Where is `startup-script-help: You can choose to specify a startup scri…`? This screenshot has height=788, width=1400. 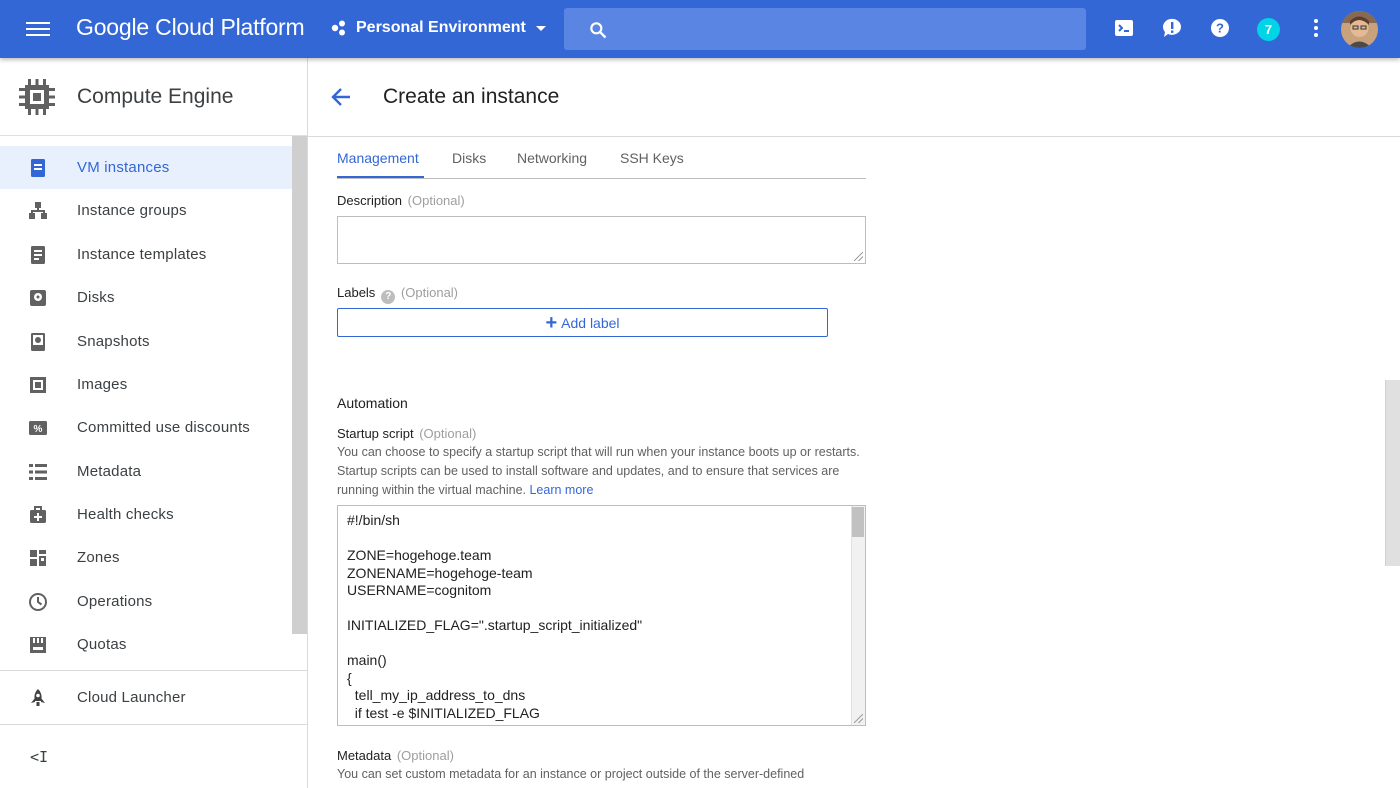 startup-script-help: You can choose to specify a startup scri… is located at coordinates (598, 471).